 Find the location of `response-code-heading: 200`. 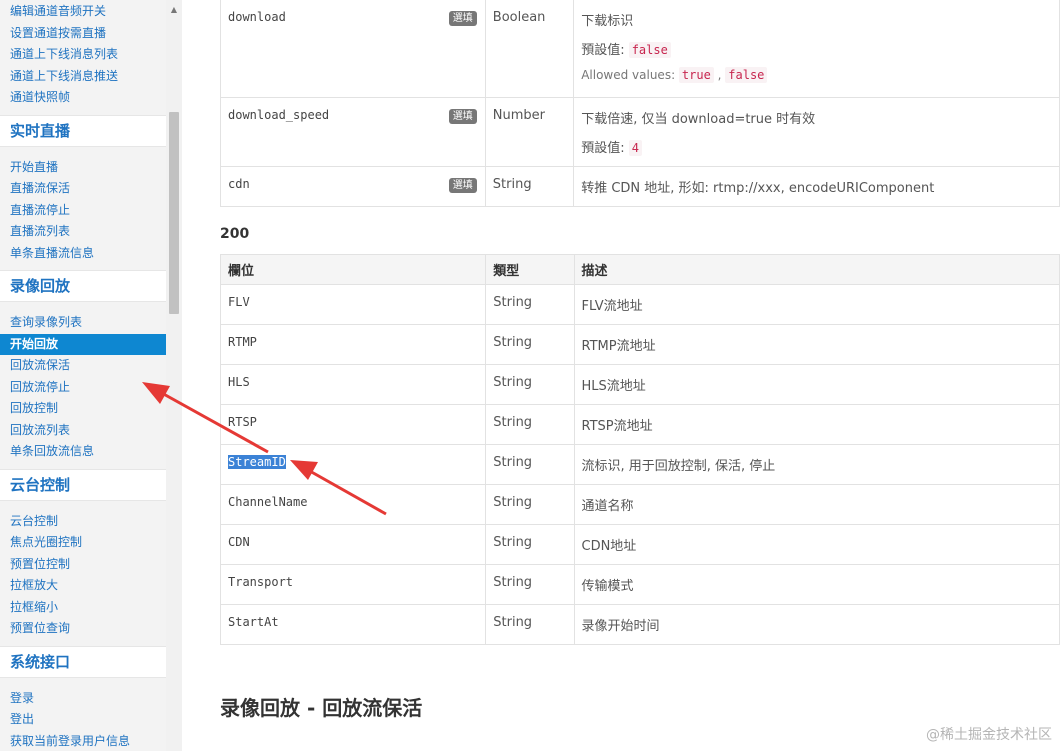

response-code-heading: 200 is located at coordinates (235, 234).